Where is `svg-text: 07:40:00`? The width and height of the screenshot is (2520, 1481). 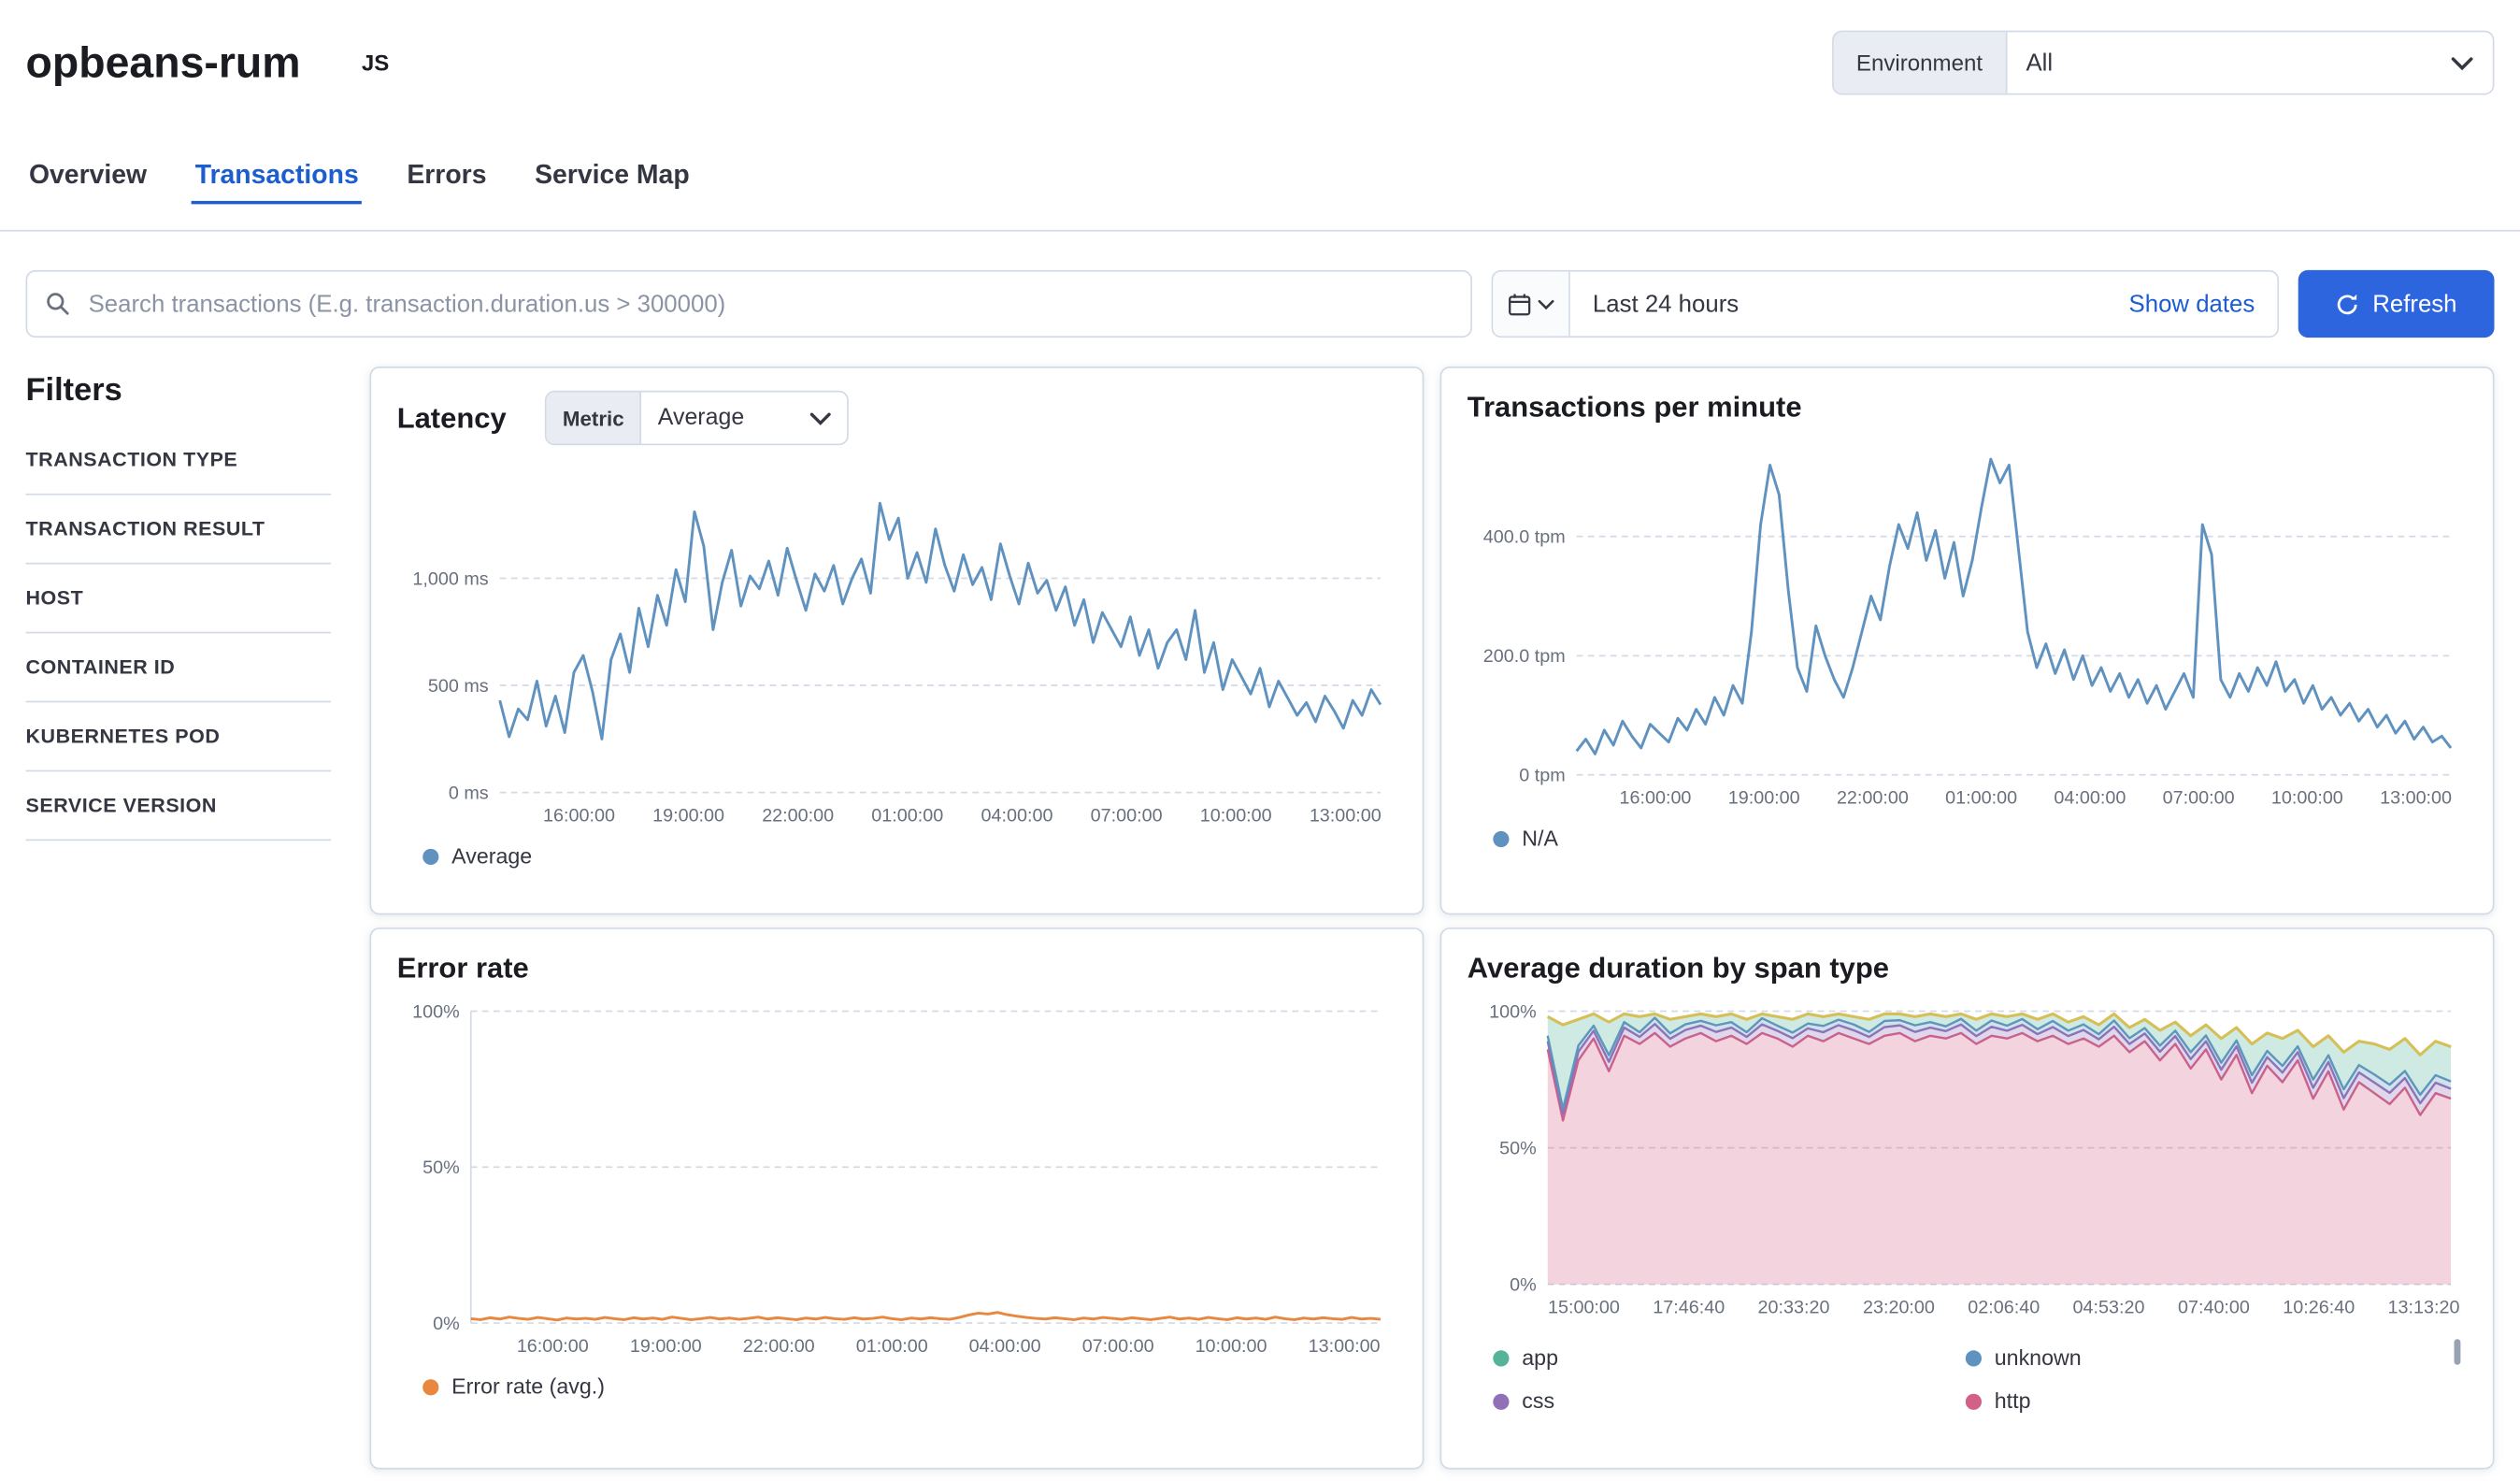 svg-text: 07:40:00 is located at coordinates (2214, 1308).